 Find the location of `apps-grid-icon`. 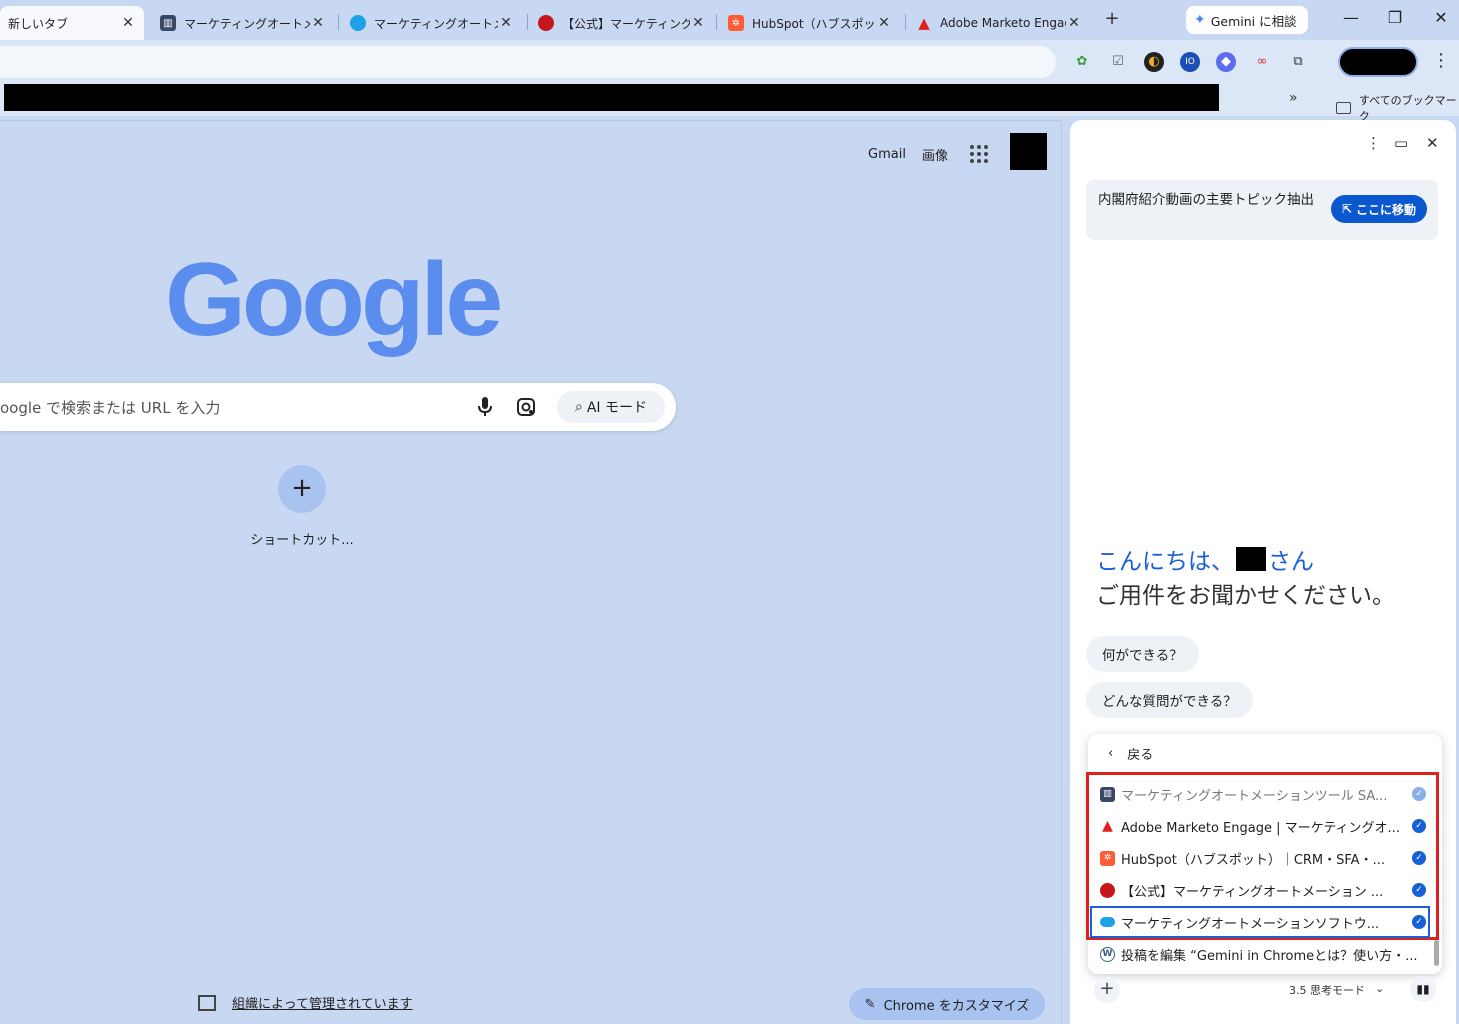

apps-grid-icon is located at coordinates (979, 154).